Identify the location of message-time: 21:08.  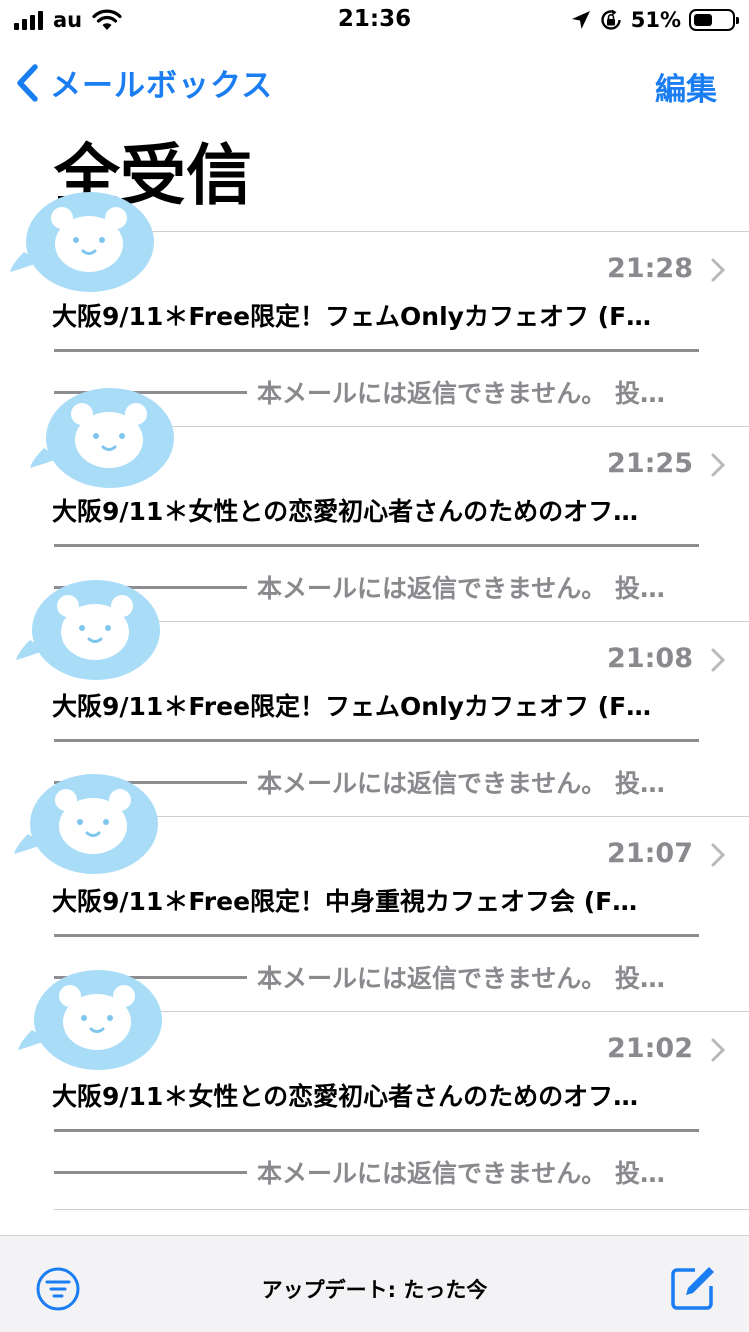
(650, 658).